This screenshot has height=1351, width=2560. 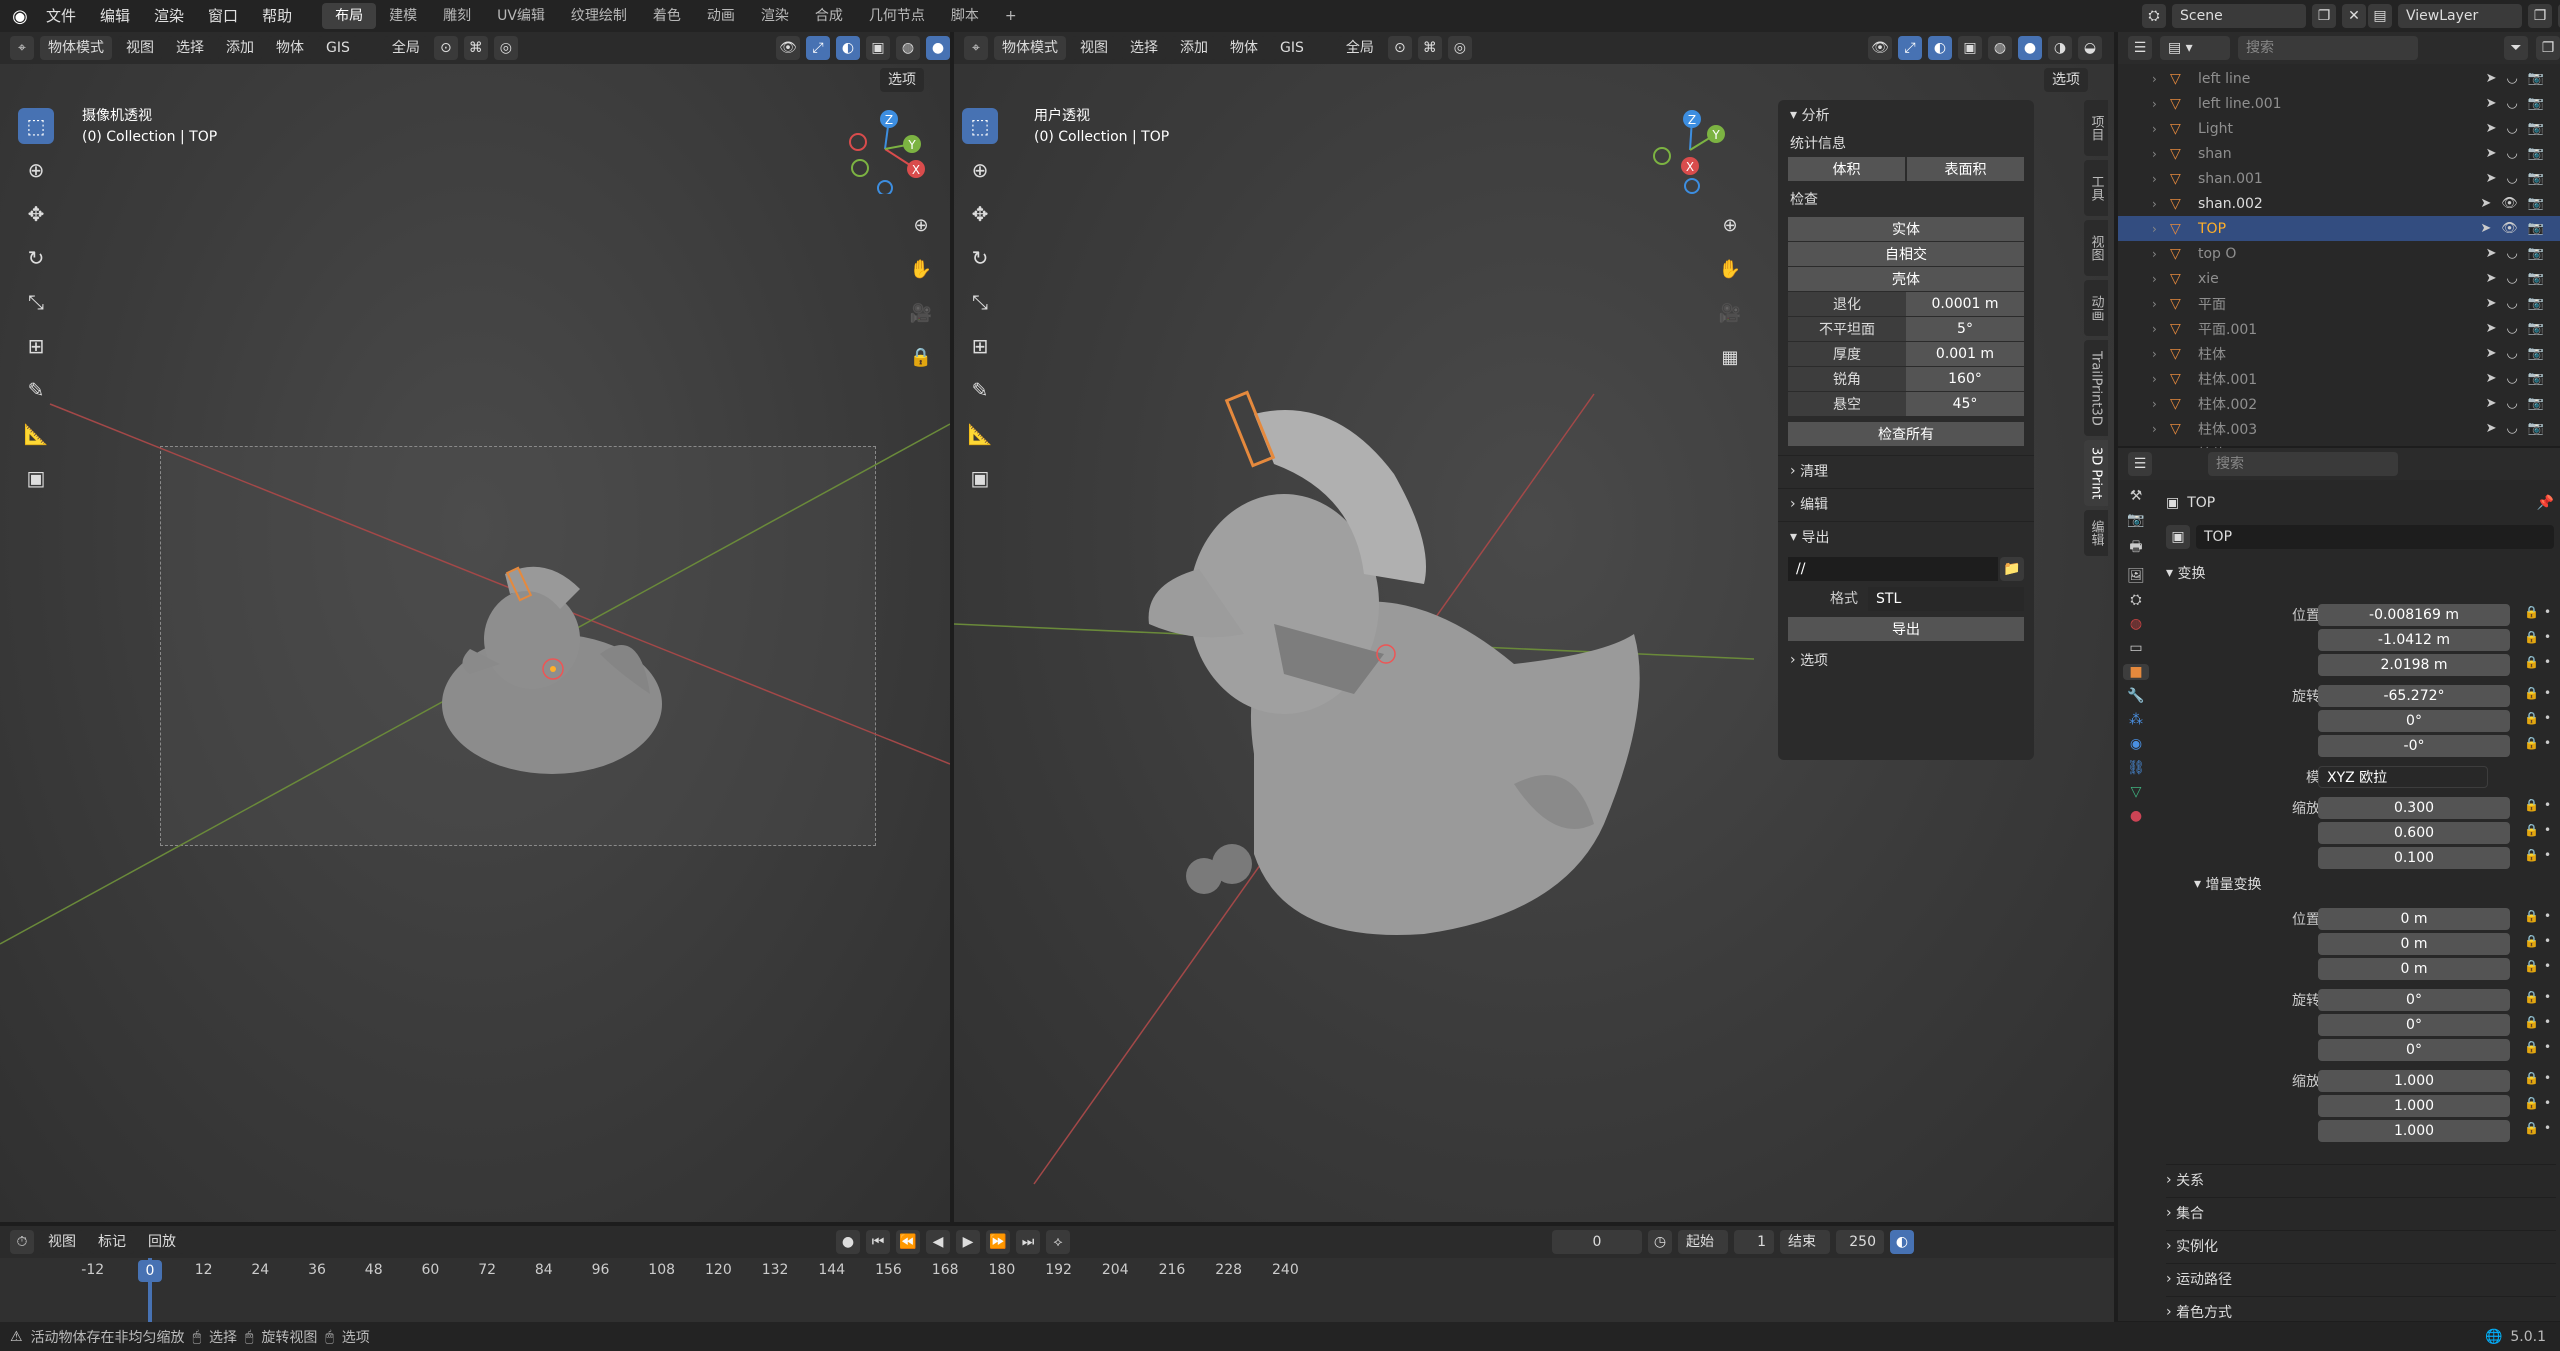 I want to click on menu-render: 渲染, so click(x=169, y=16).